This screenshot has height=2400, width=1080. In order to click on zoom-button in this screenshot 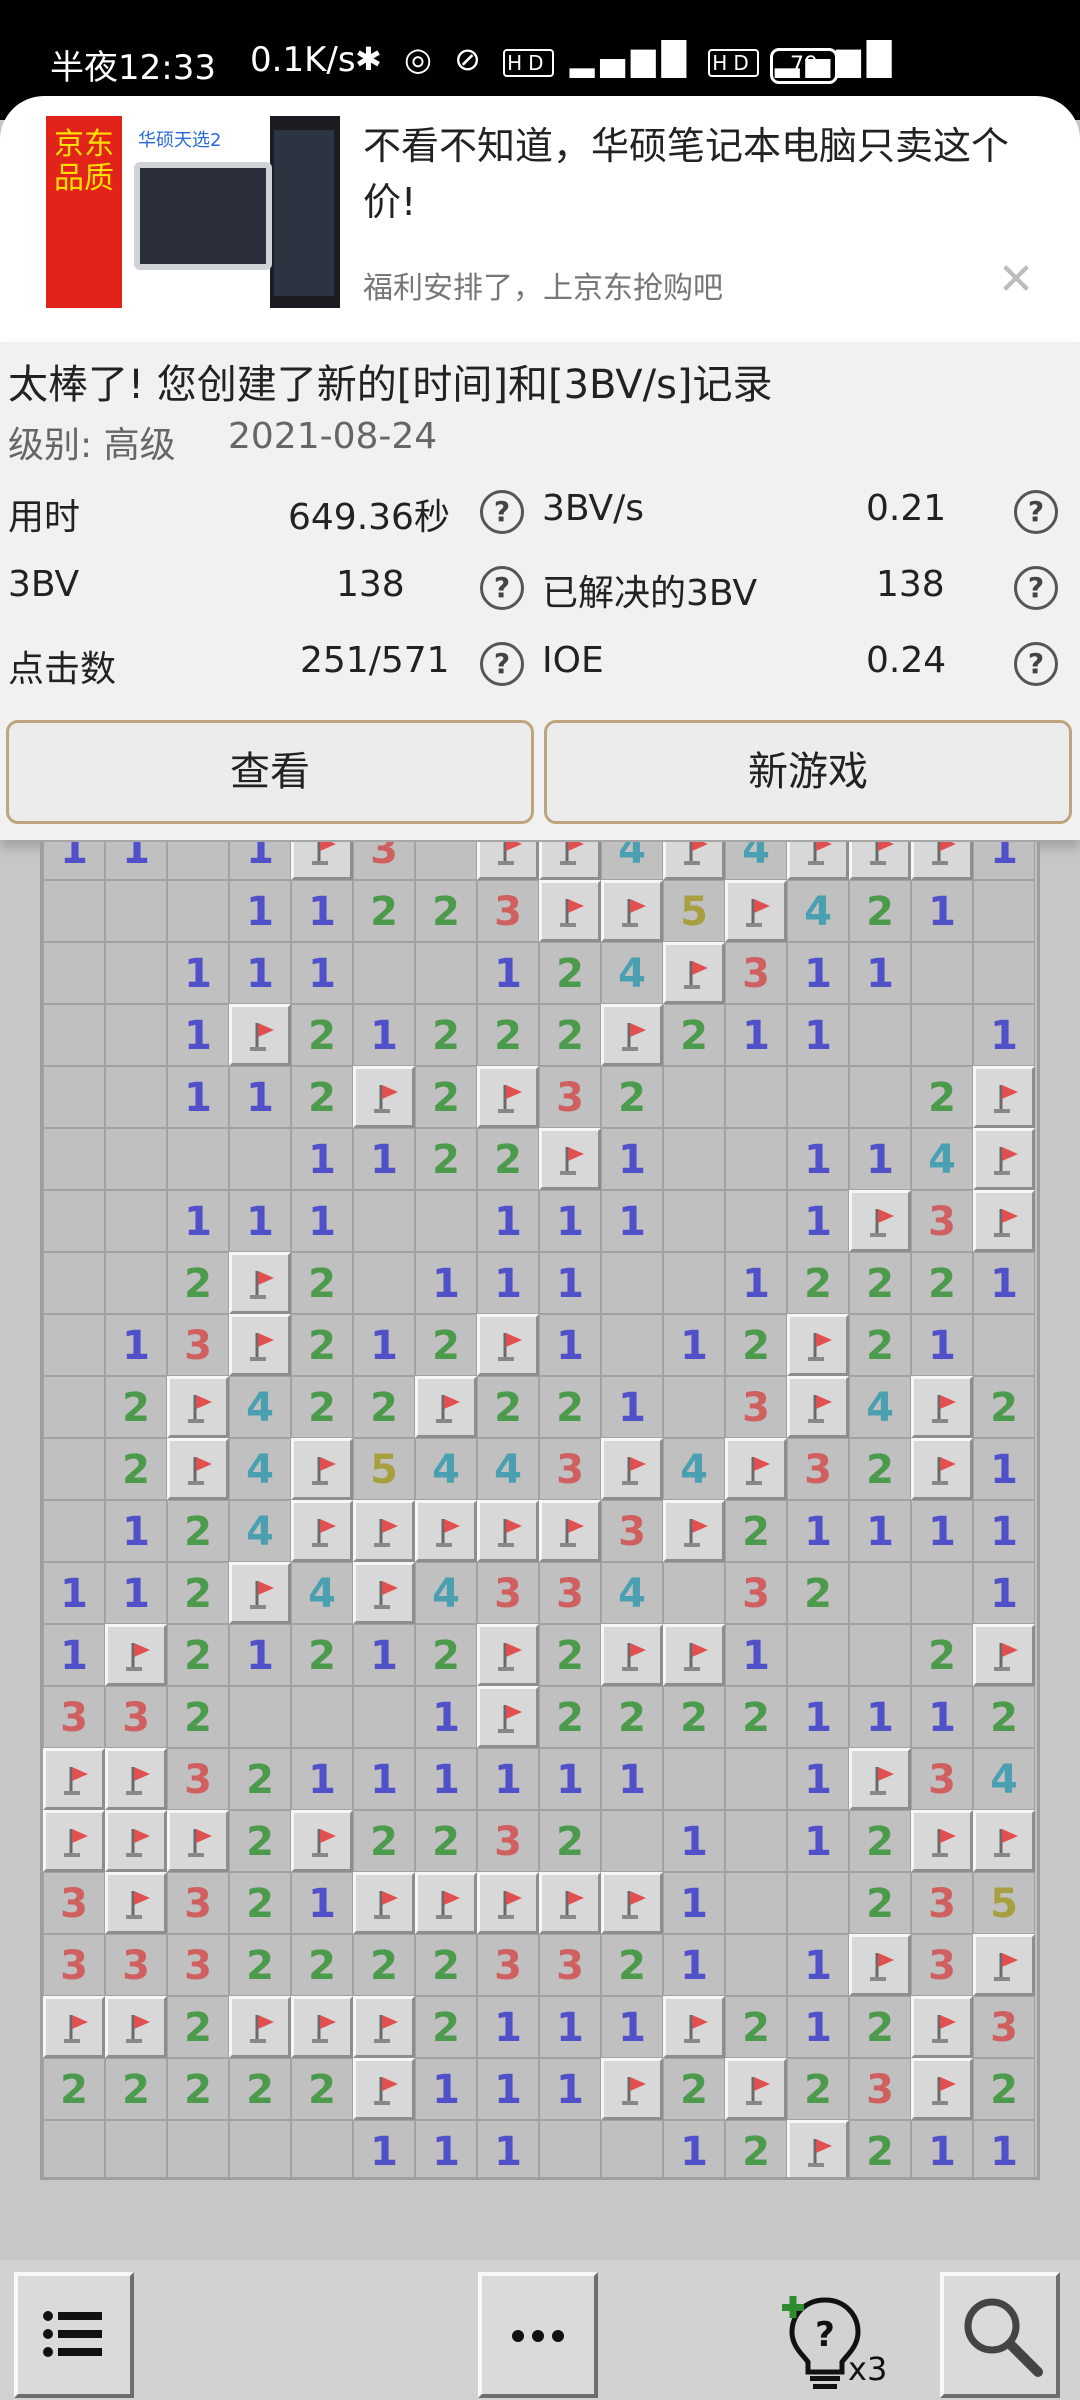, I will do `click(1000, 2335)`.